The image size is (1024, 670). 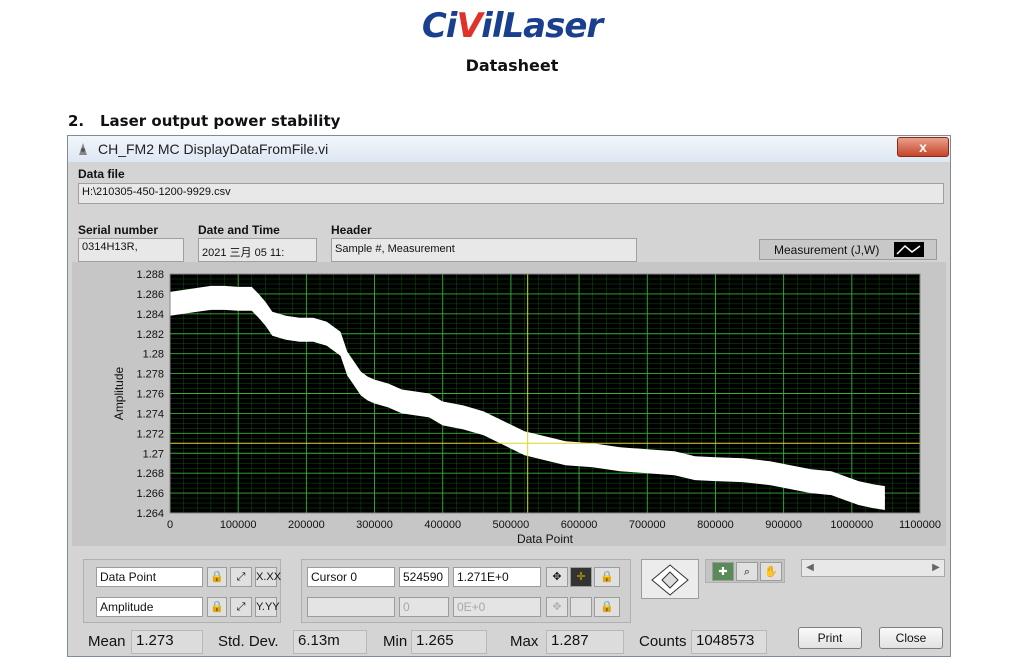 What do you see at coordinates (729, 642) in the screenshot?
I see `counts-value: 1048573` at bounding box center [729, 642].